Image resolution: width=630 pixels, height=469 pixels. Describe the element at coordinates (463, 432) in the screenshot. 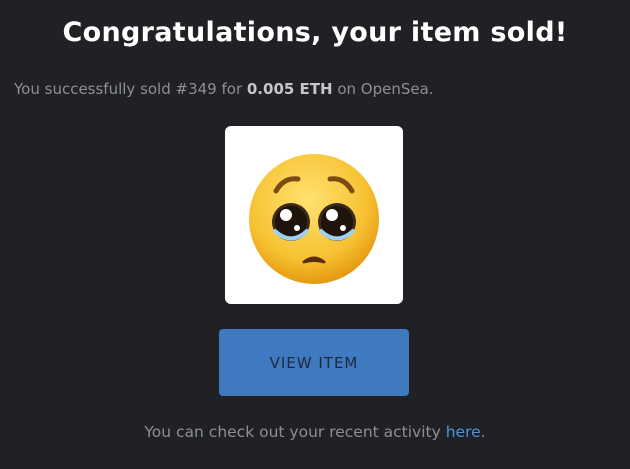

I see `recent-activity-link: here` at that location.